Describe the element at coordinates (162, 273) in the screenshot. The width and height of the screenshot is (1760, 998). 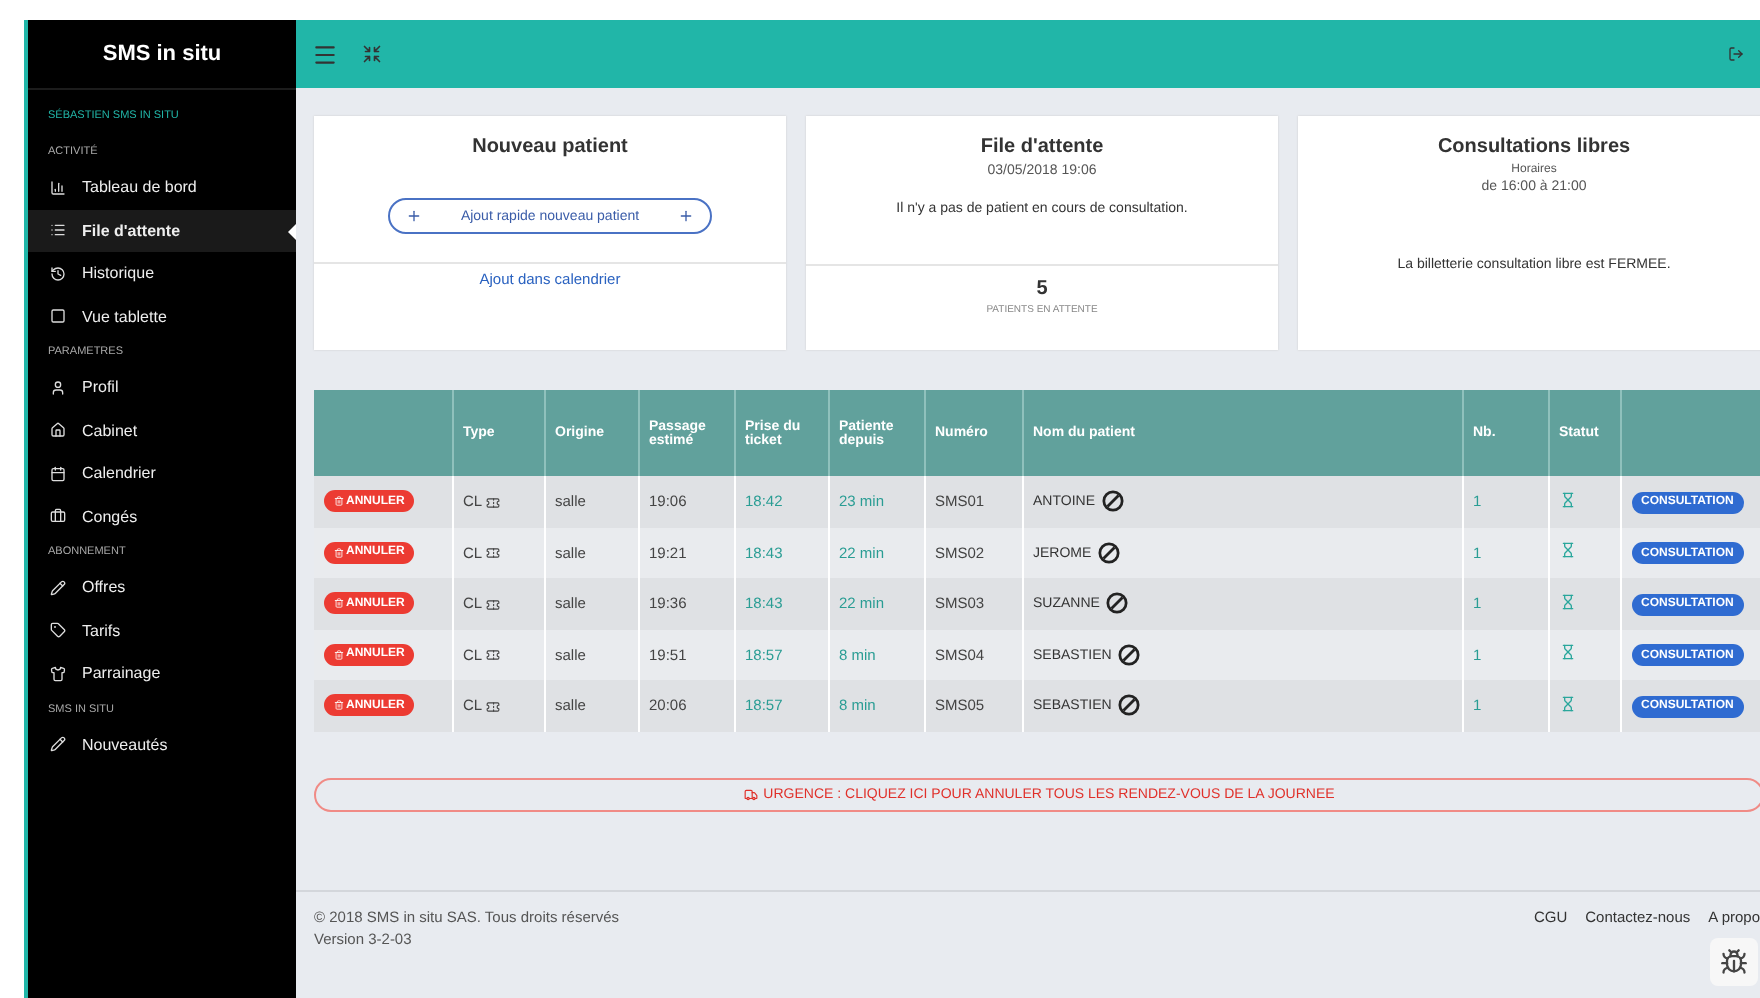
I see `sidebar-item: Historique` at that location.